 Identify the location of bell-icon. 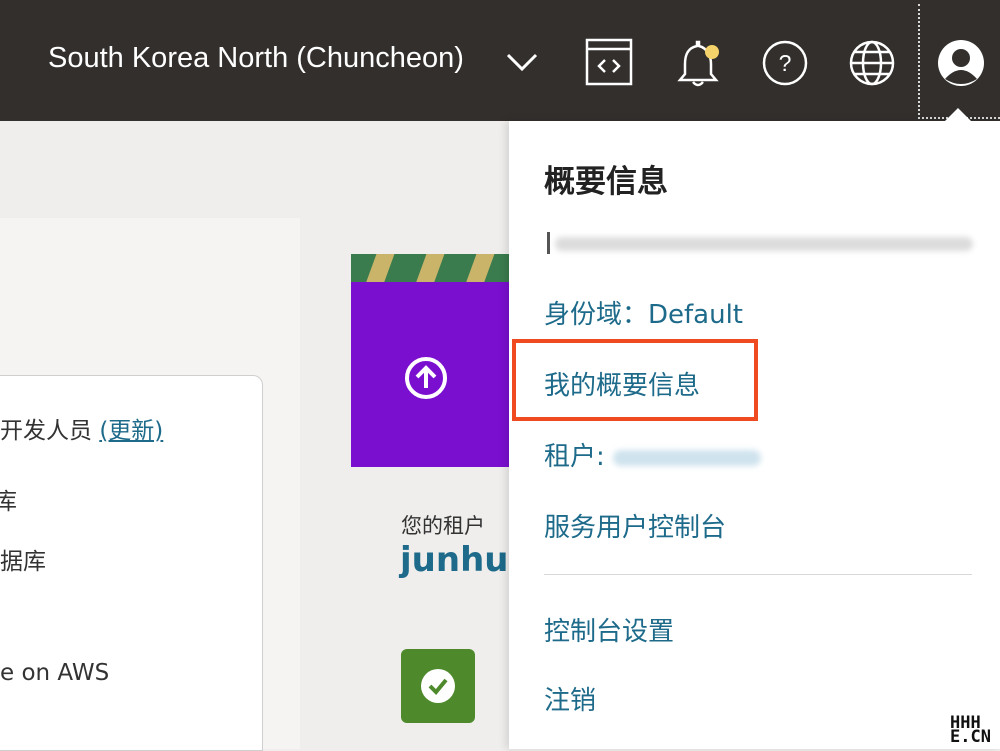
(699, 63).